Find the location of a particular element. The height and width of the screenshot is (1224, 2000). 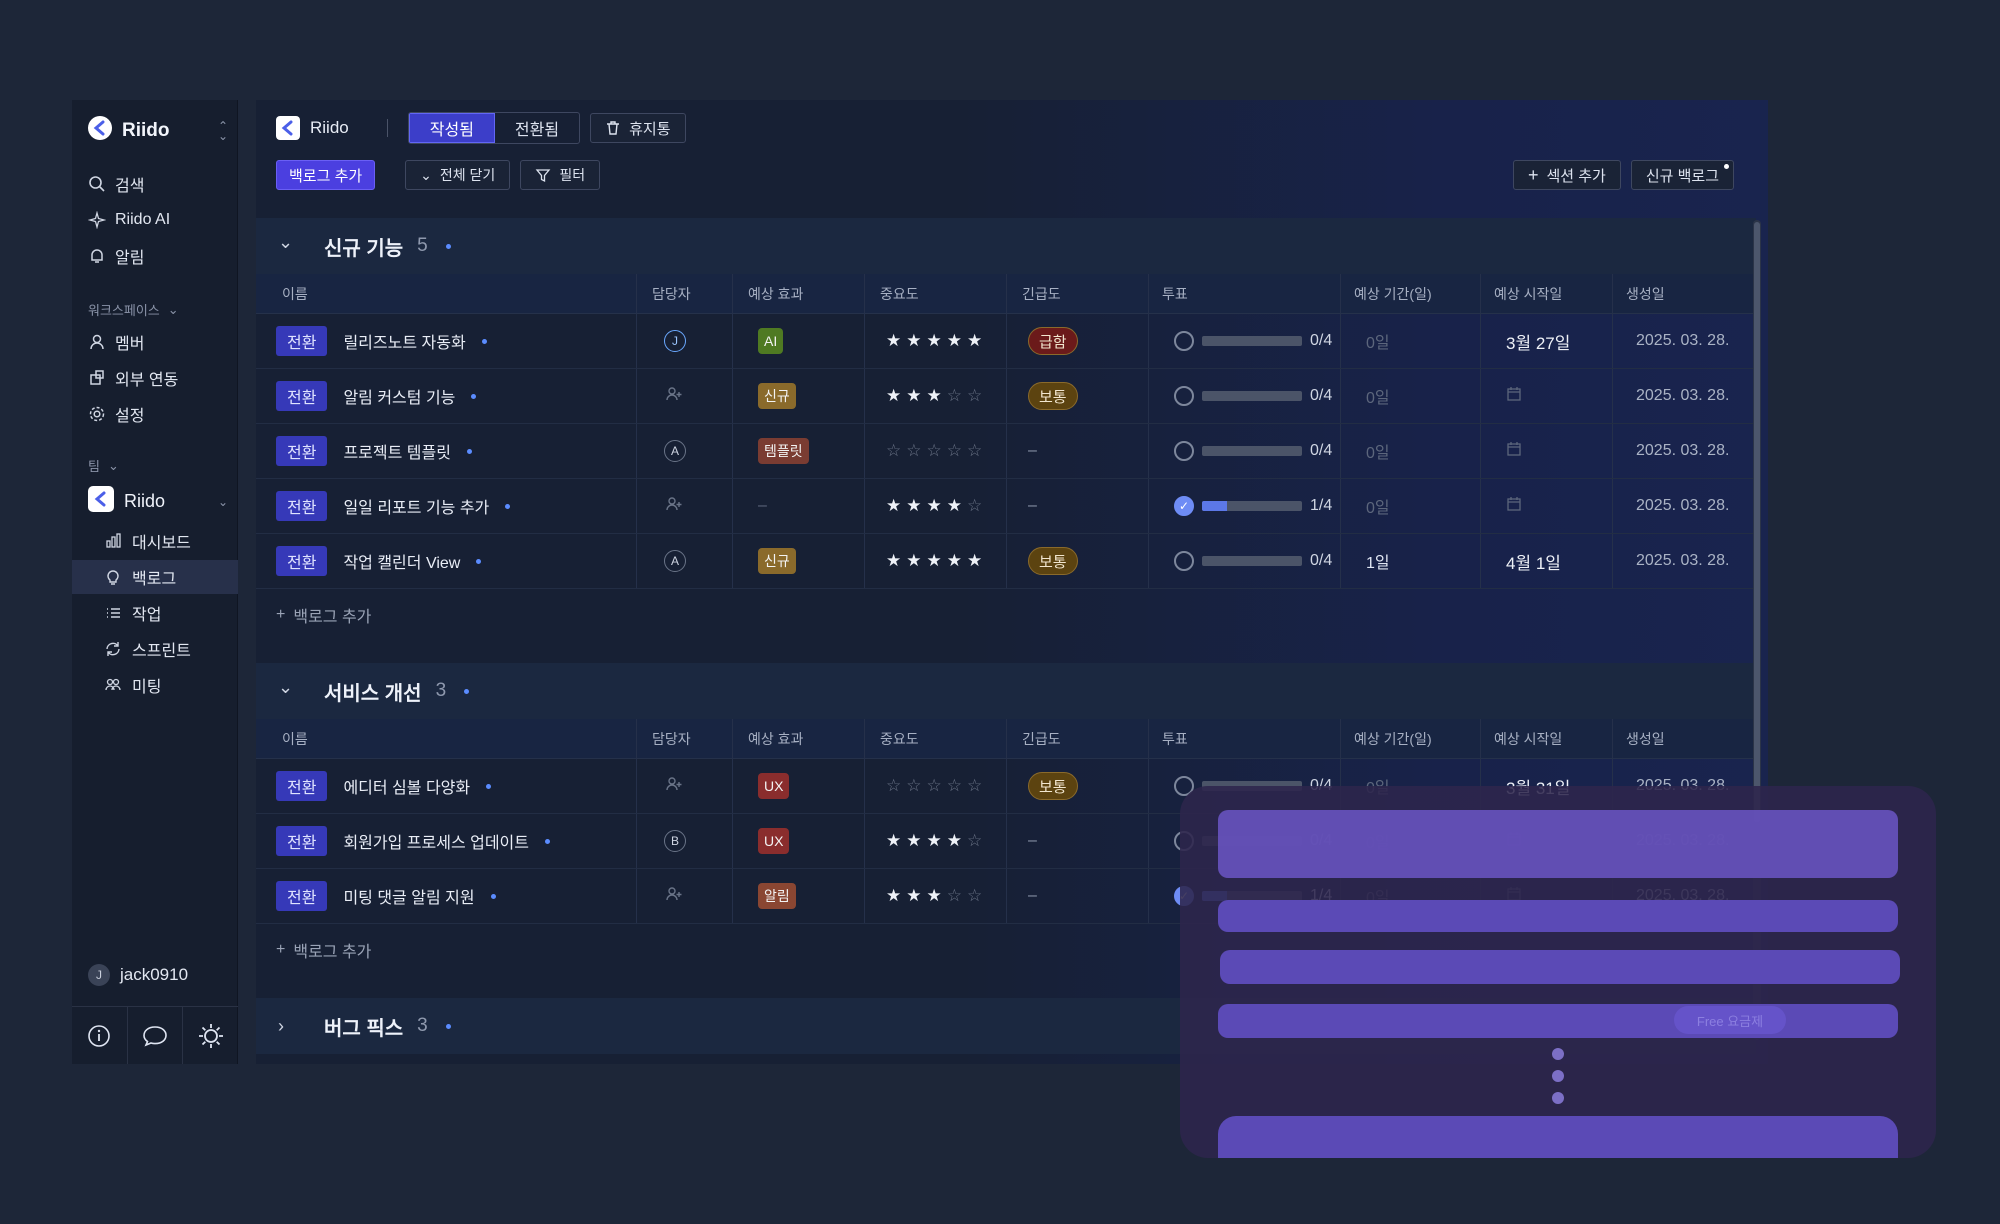

nav-settings: 설정 is located at coordinates (116, 414).